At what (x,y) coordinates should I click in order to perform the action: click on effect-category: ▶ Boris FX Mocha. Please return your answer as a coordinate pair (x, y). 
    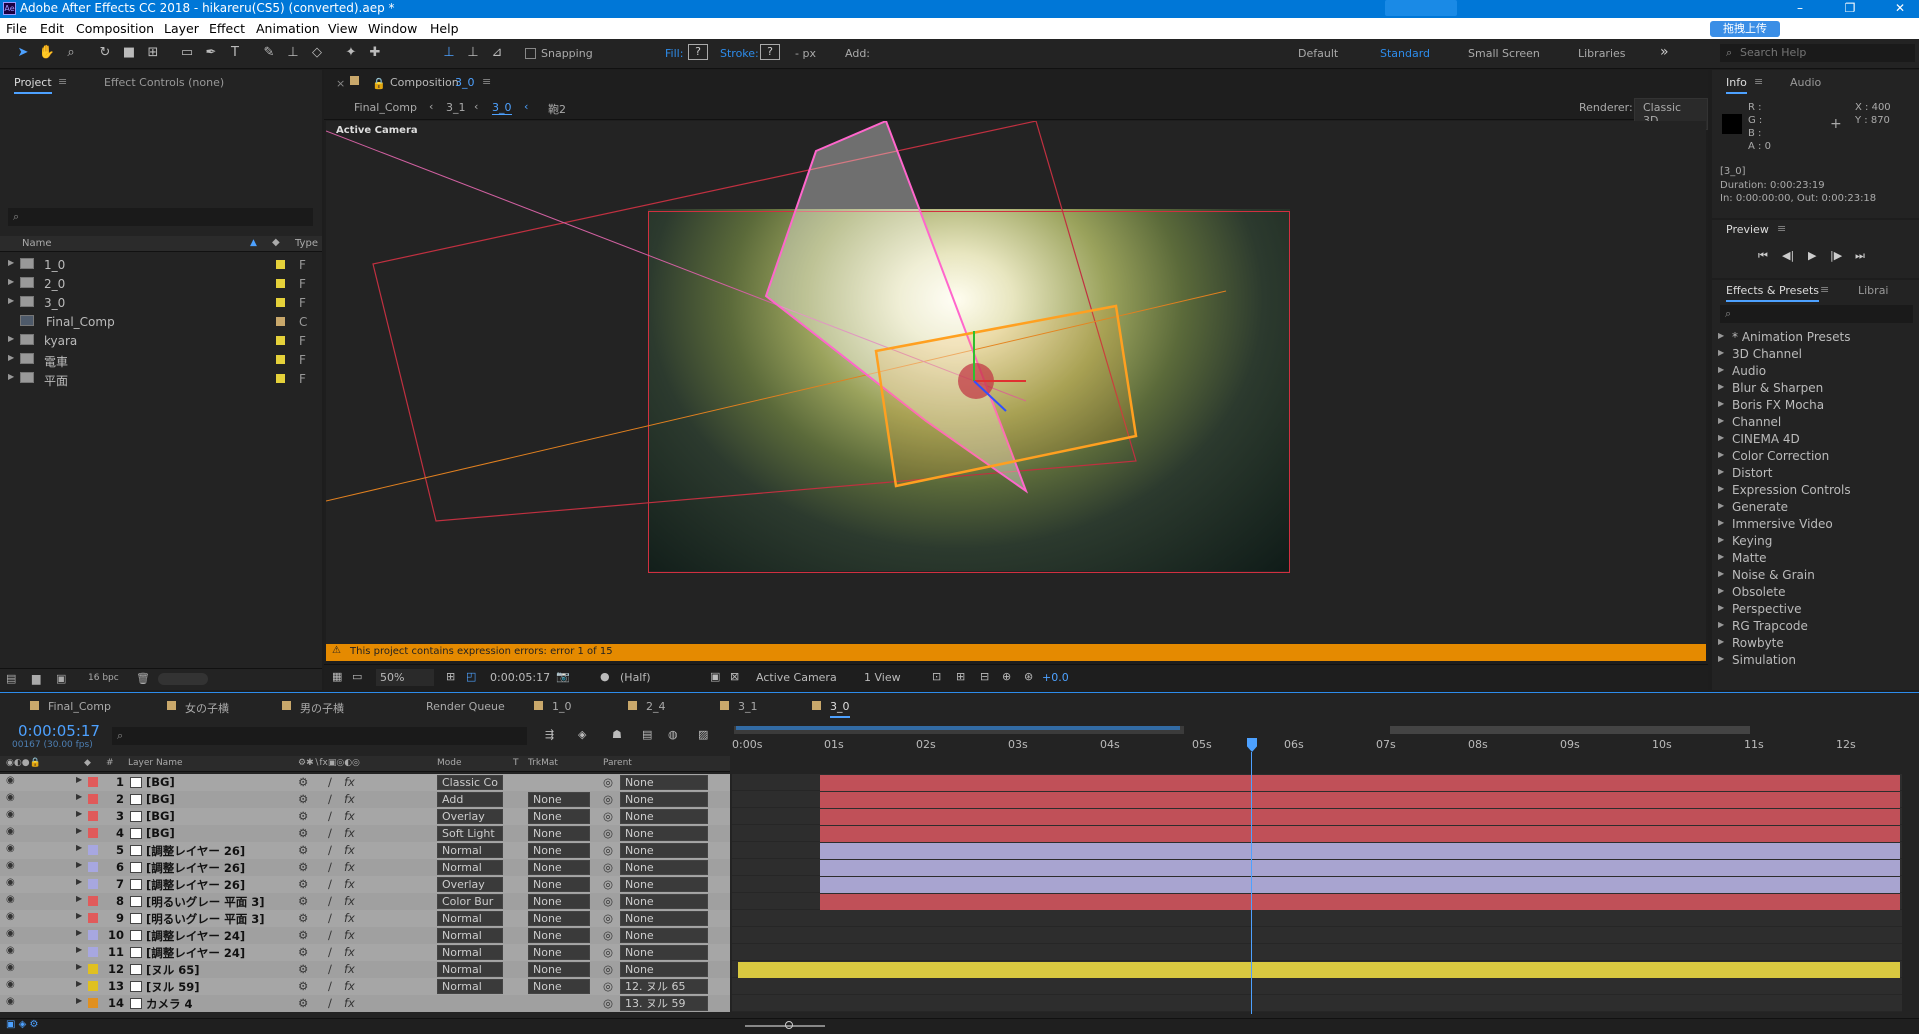
    Looking at the image, I should click on (1815, 406).